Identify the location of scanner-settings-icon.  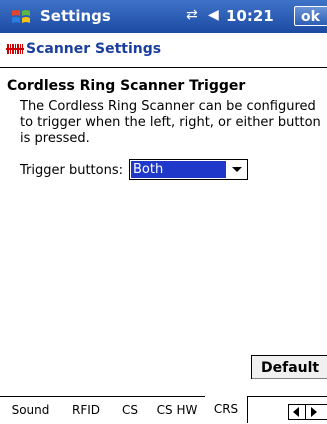
(15, 49).